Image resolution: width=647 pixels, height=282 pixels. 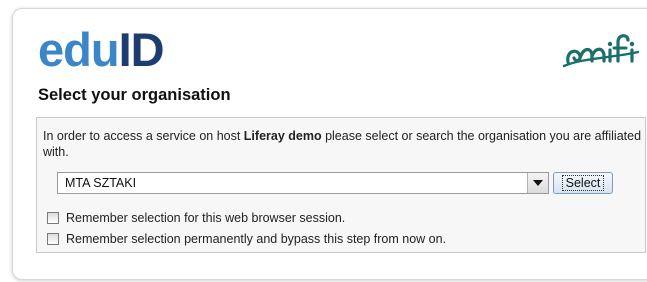 I want to click on service-host: Liferay demo, so click(x=282, y=136).